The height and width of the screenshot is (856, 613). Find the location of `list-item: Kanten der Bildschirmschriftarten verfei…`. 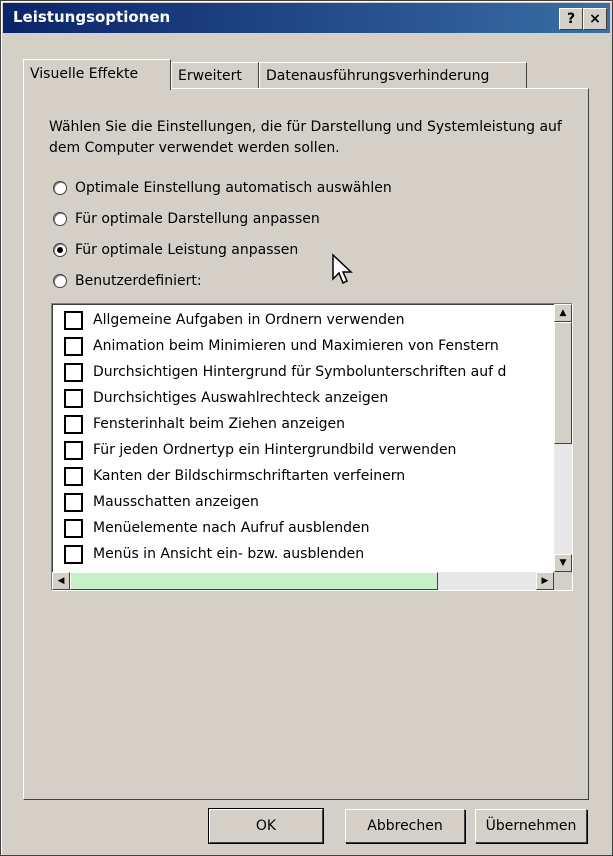

list-item: Kanten der Bildschirmschriftarten verfei… is located at coordinates (300, 476).